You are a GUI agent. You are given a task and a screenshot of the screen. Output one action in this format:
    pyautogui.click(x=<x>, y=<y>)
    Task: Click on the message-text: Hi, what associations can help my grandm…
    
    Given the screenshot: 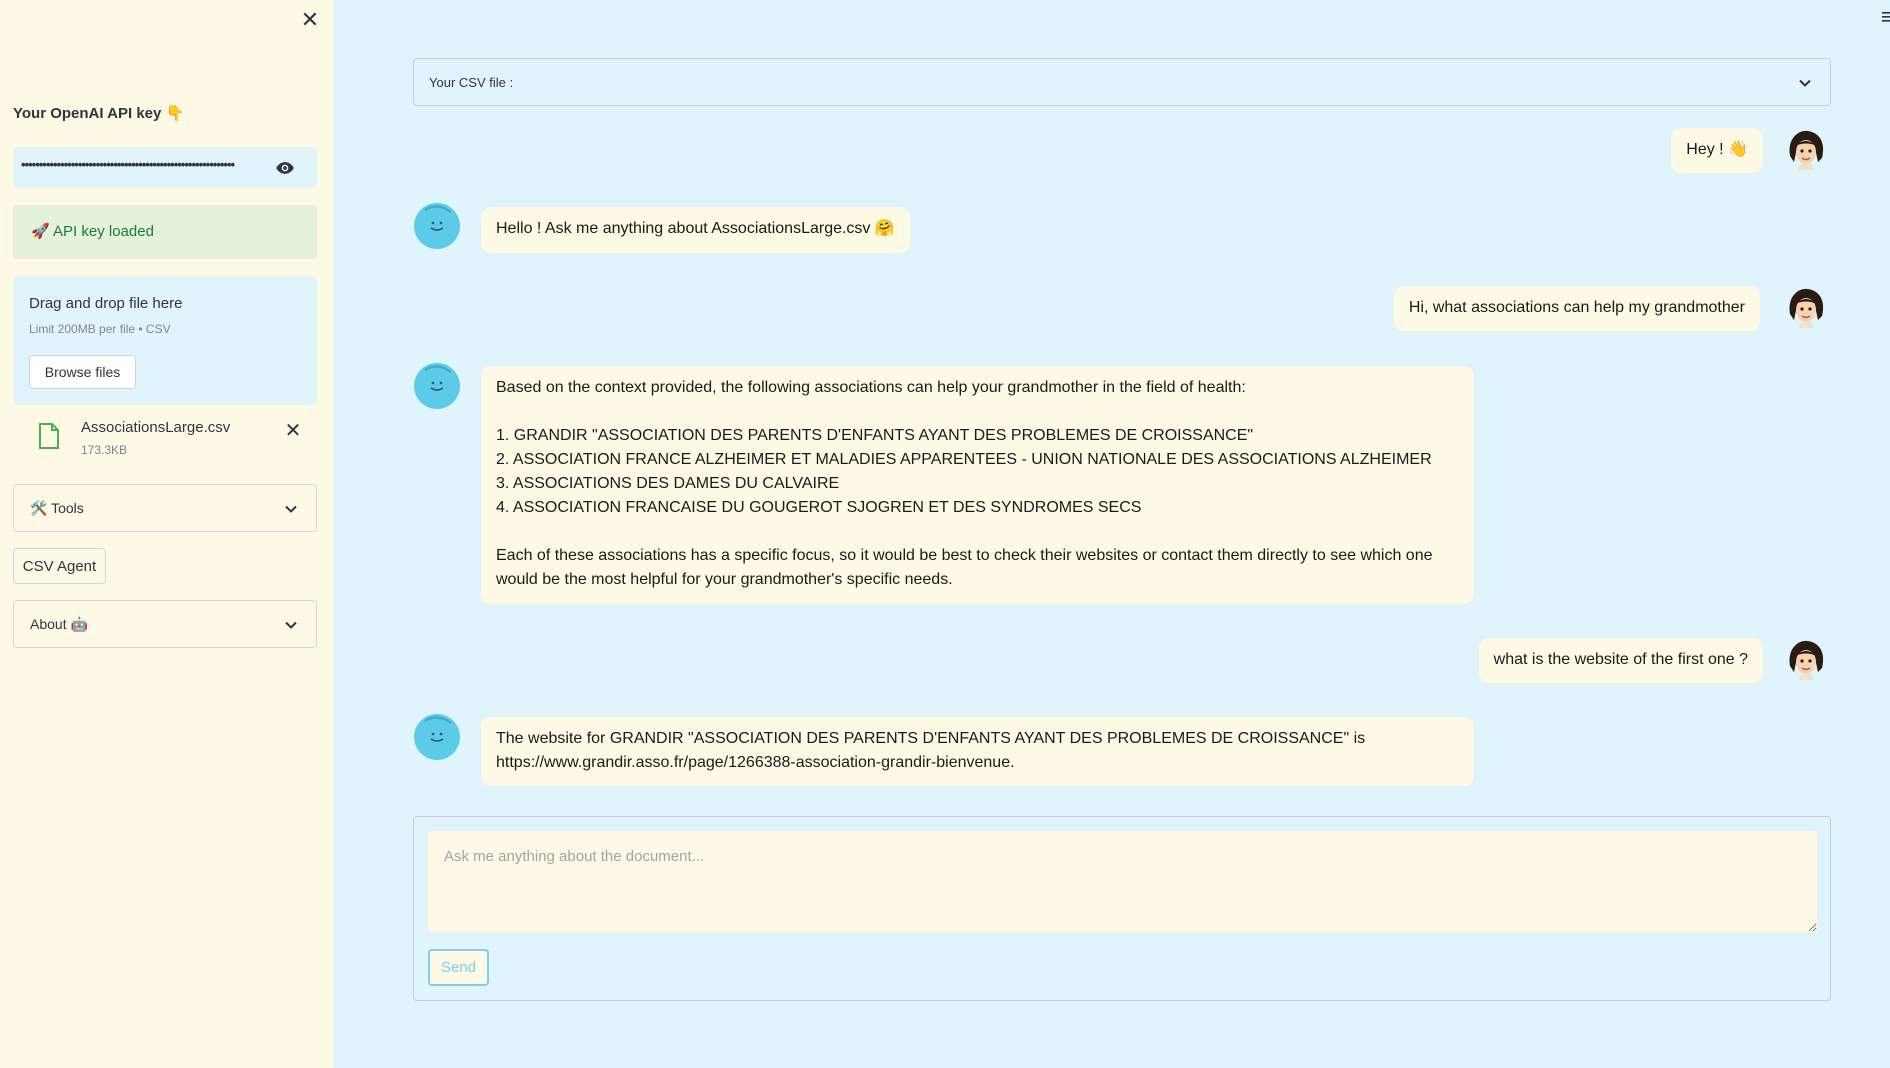 What is the action you would take?
    pyautogui.click(x=1576, y=307)
    